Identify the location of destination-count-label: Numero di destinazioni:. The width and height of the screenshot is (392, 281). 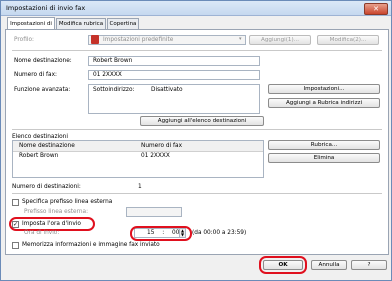
(46, 187).